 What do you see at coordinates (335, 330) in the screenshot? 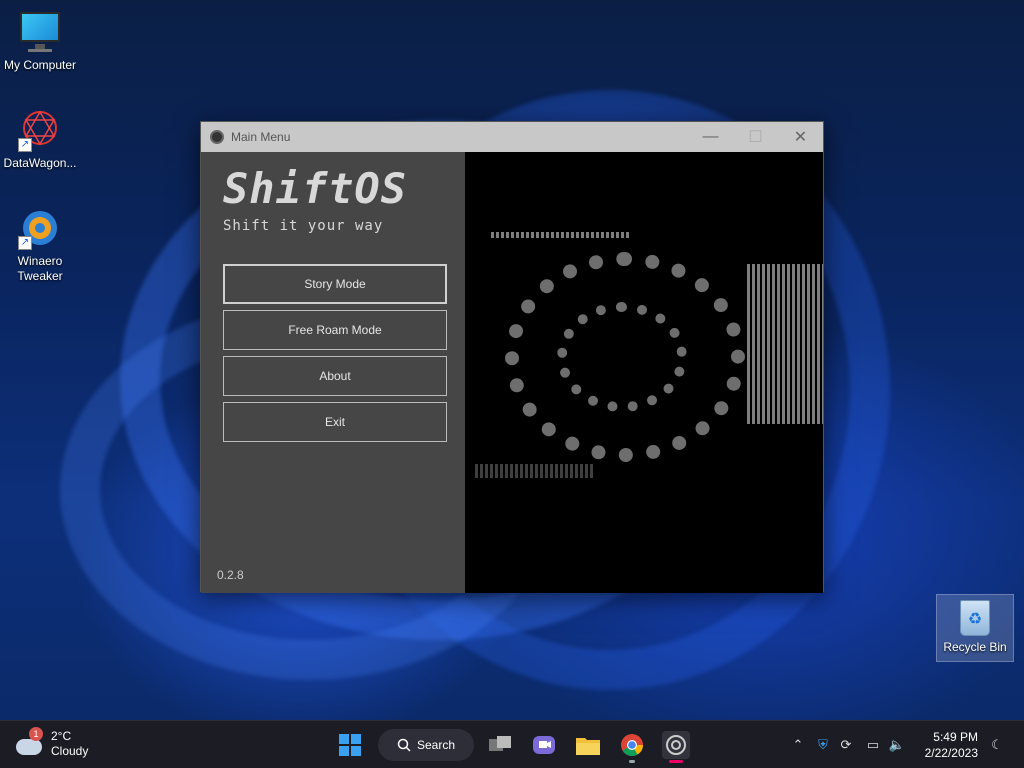
I see `free-roam-mode-button: Free Roam Mode` at bounding box center [335, 330].